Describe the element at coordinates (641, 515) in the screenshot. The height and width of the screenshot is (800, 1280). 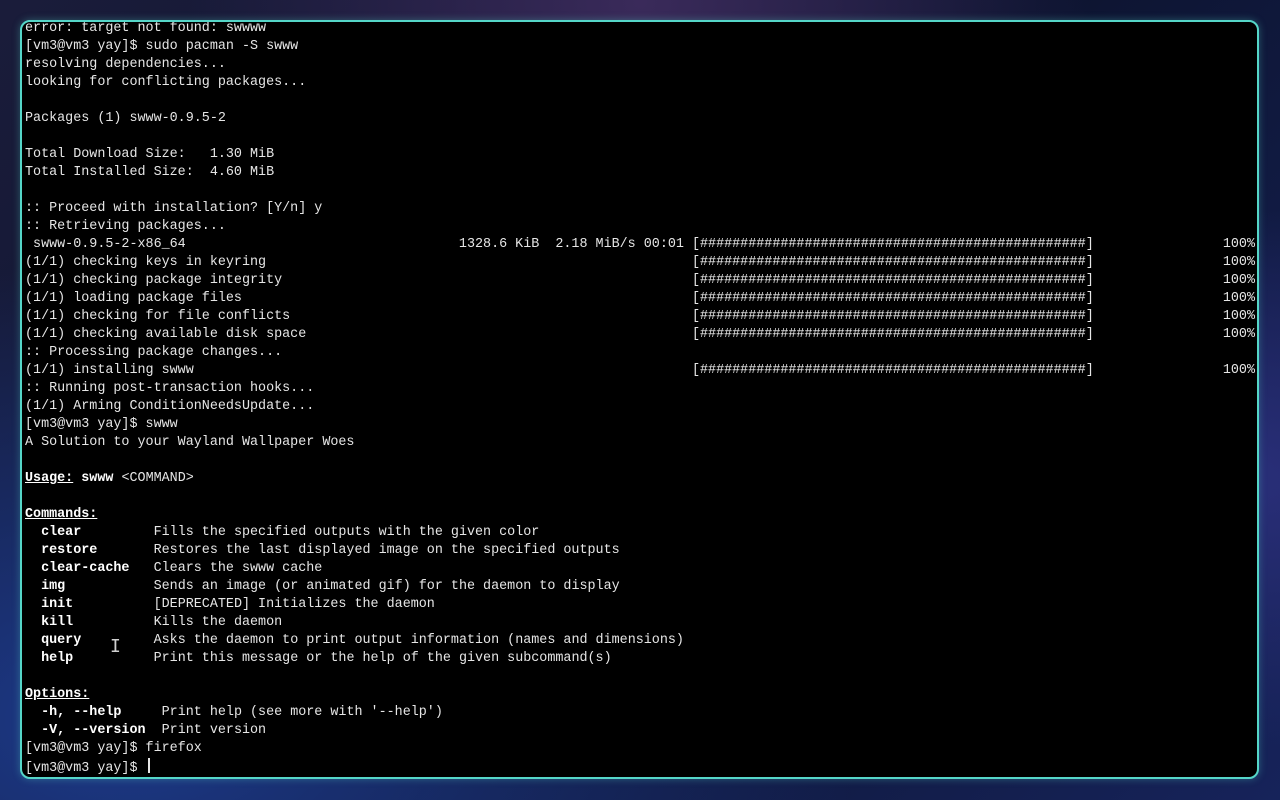
I see `commands-heading: Commands:` at that location.